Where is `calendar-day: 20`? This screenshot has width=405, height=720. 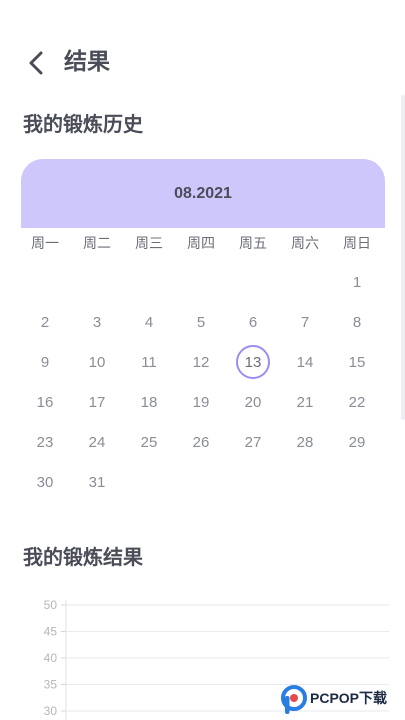
calendar-day: 20 is located at coordinates (253, 402).